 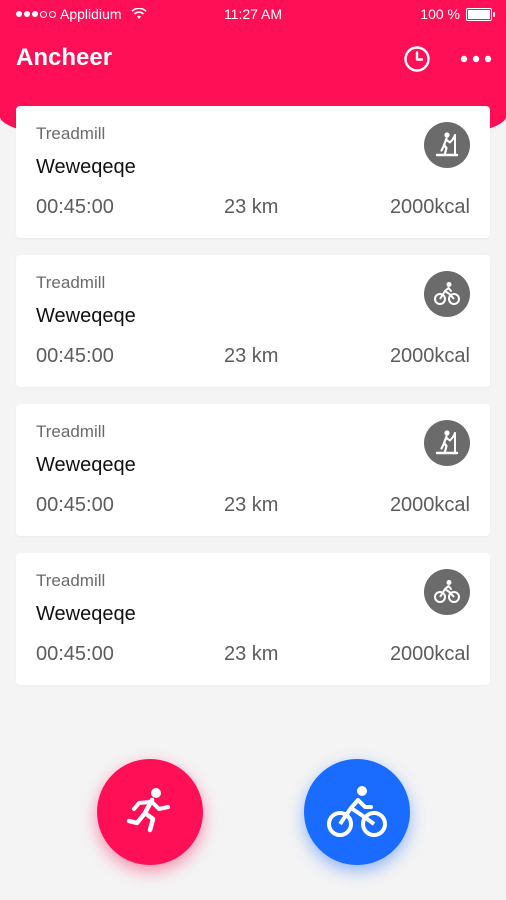 What do you see at coordinates (253, 14) in the screenshot?
I see `status-bar: Applidium 11:27 AM 100 %` at bounding box center [253, 14].